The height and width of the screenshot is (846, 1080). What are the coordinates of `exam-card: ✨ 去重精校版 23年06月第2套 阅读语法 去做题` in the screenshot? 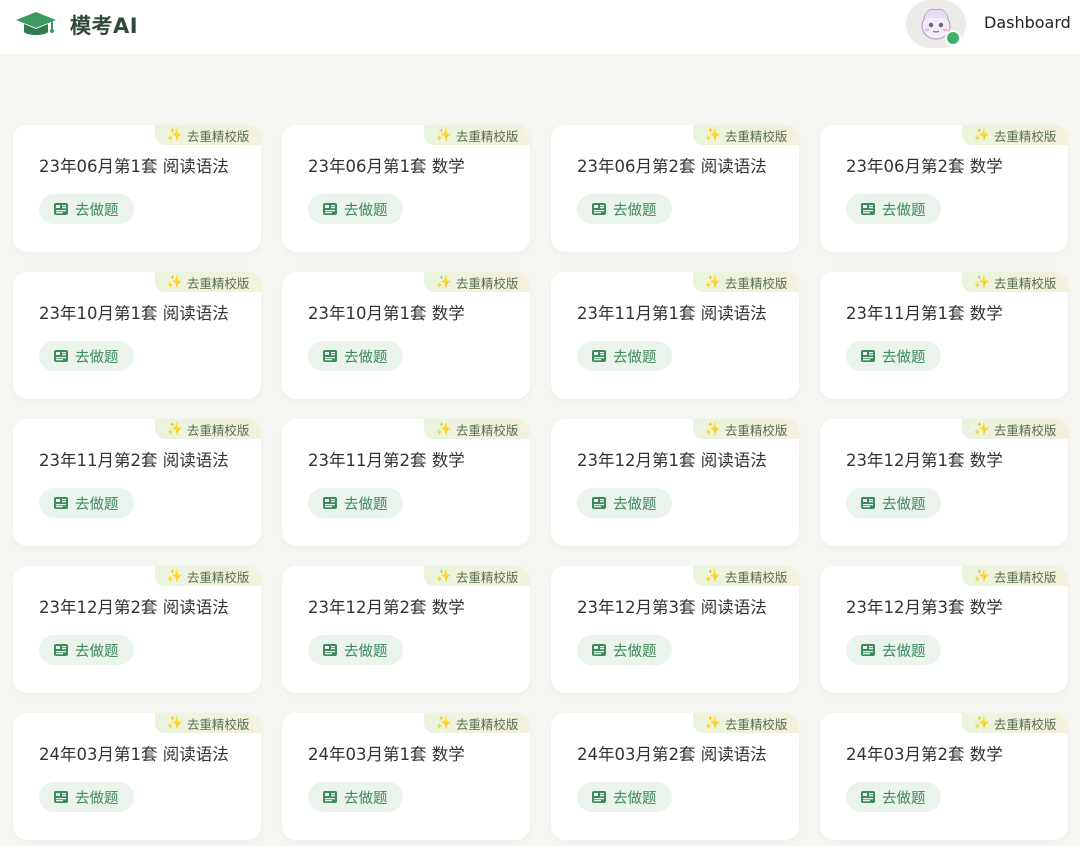 It's located at (675, 188).